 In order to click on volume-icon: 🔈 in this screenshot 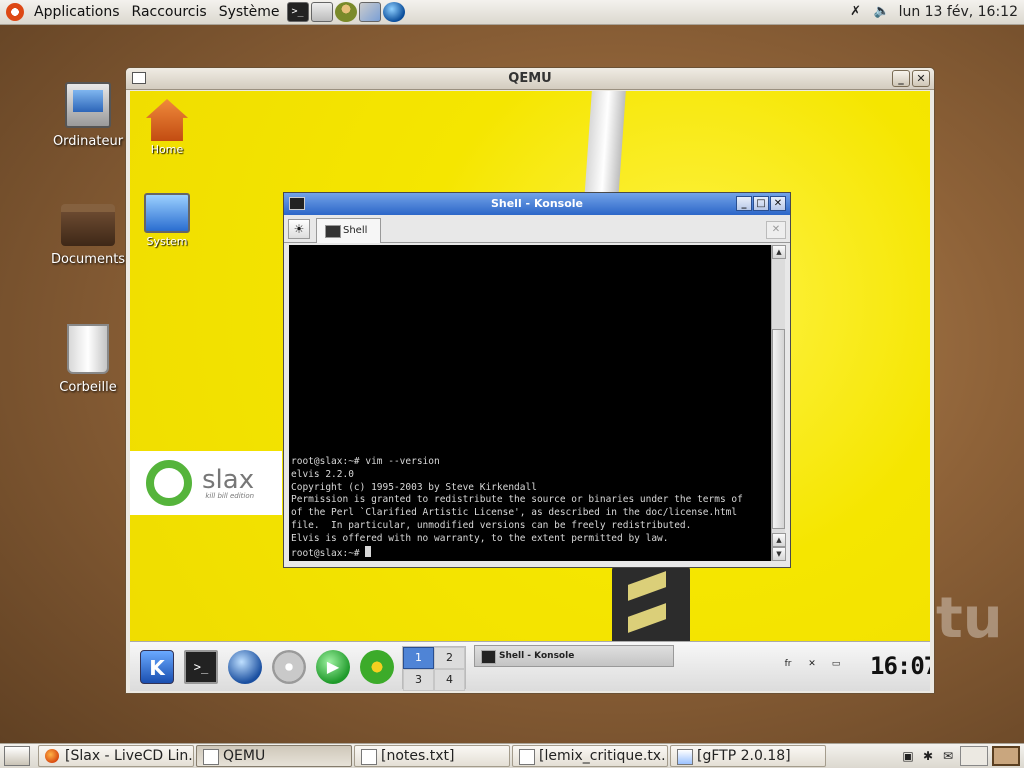, I will do `click(882, 12)`.